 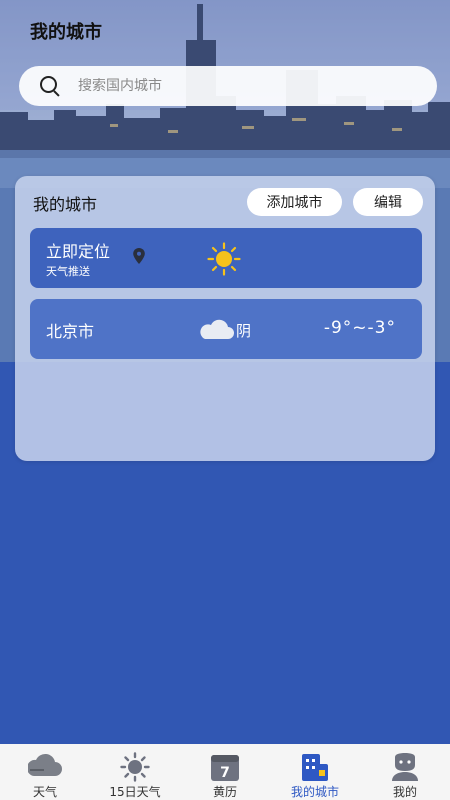 What do you see at coordinates (135, 792) in the screenshot?
I see `tab-label: 15日天气` at bounding box center [135, 792].